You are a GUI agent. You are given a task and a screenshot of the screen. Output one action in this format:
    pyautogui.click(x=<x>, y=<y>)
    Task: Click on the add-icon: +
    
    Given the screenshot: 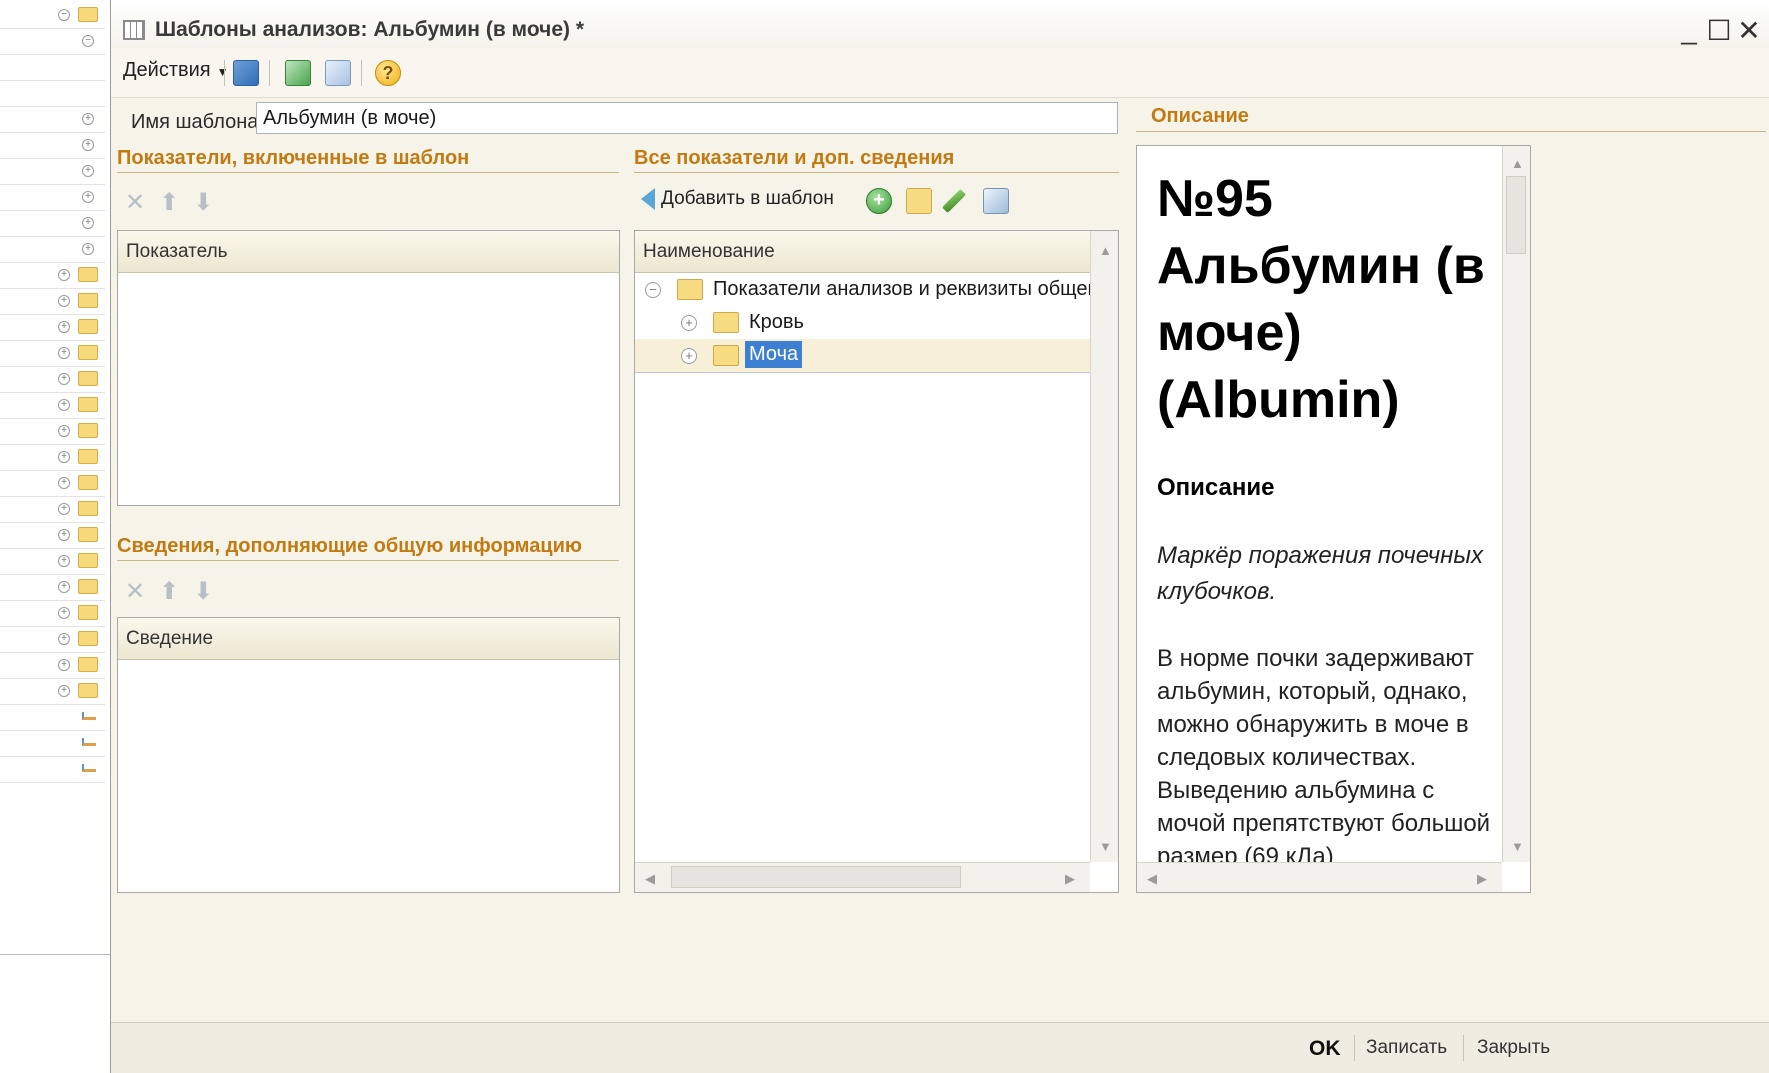 What is the action you would take?
    pyautogui.click(x=879, y=201)
    